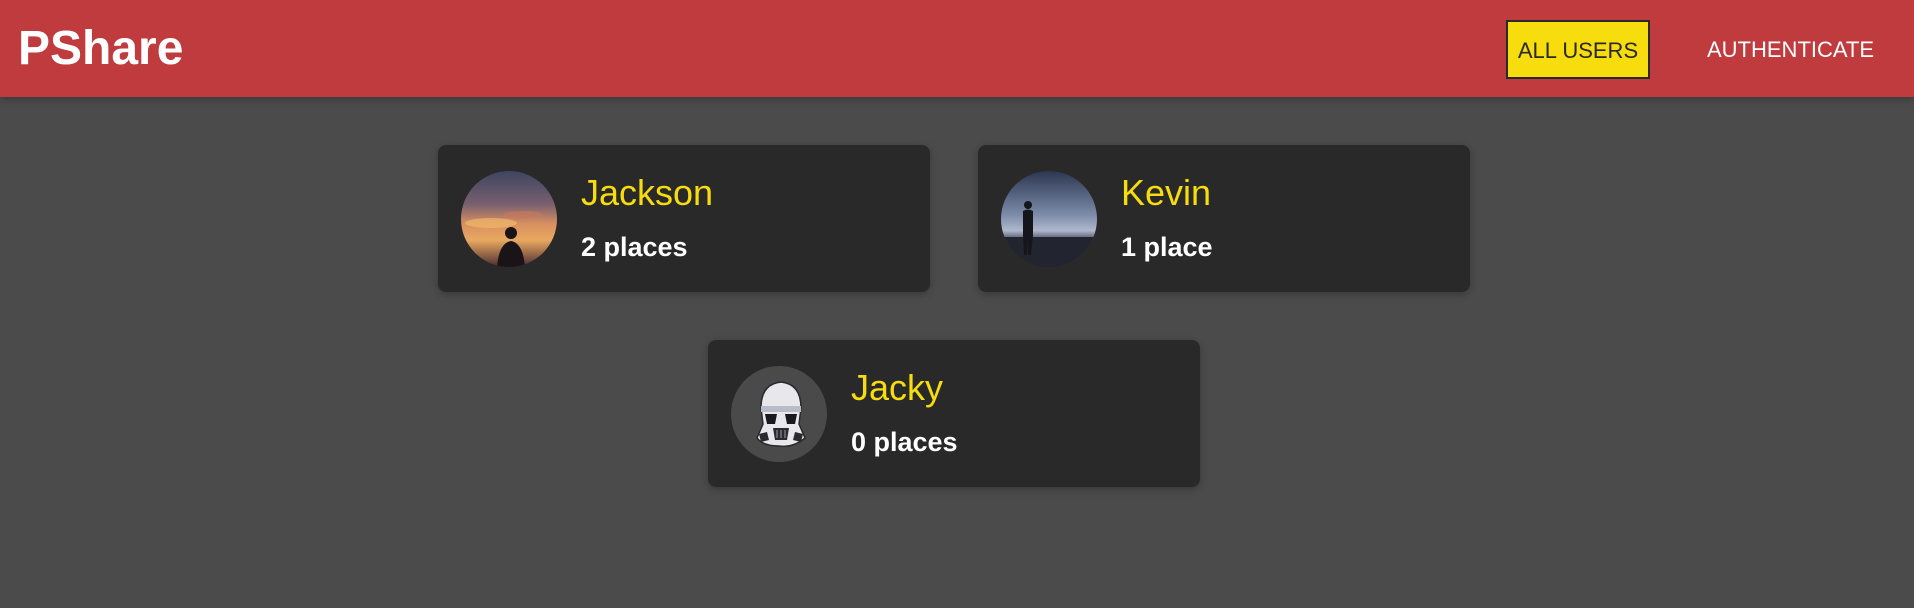 The height and width of the screenshot is (608, 1914). Describe the element at coordinates (1792, 49) in the screenshot. I see `nav-authenticate-link: AUTHENTICATE` at that location.